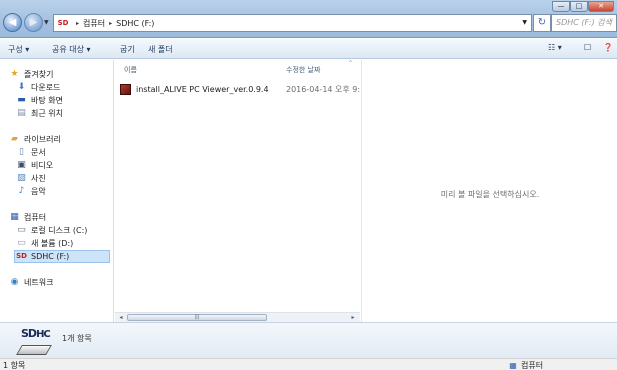 This screenshot has height=370, width=617. I want to click on file-date-modified: 2016-04-14 오후 9:27, so click(323, 89).